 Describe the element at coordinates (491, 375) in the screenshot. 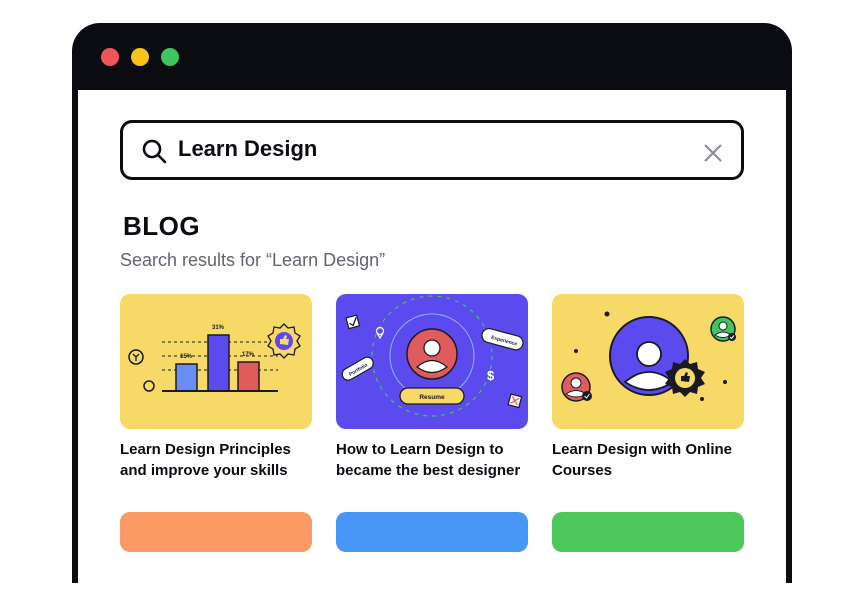

I see `dollar-icon: $` at that location.